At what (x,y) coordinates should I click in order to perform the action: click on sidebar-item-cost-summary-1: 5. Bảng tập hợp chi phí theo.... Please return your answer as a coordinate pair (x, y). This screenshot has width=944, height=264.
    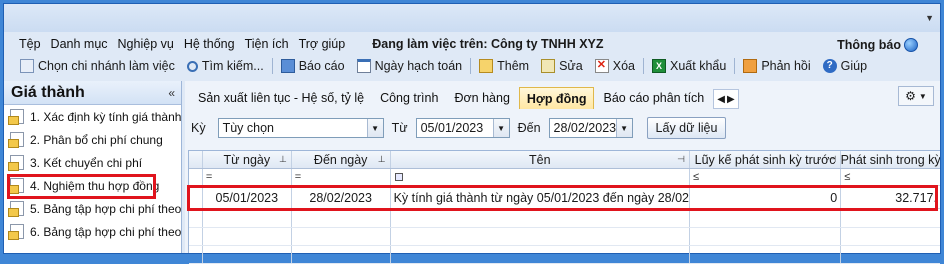
    Looking at the image, I should click on (92, 208).